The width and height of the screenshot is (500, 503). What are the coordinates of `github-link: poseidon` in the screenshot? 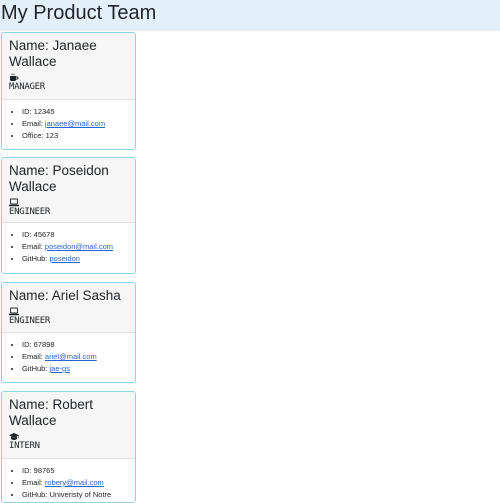 It's located at (65, 258).